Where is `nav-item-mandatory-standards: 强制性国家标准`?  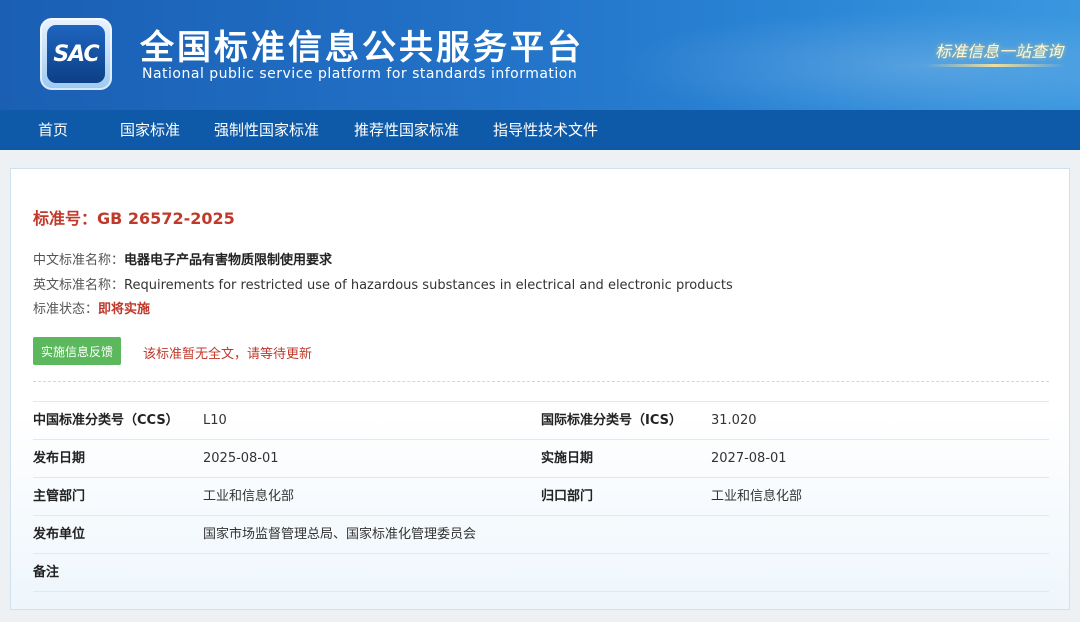
nav-item-mandatory-standards: 强制性国家标准 is located at coordinates (266, 130).